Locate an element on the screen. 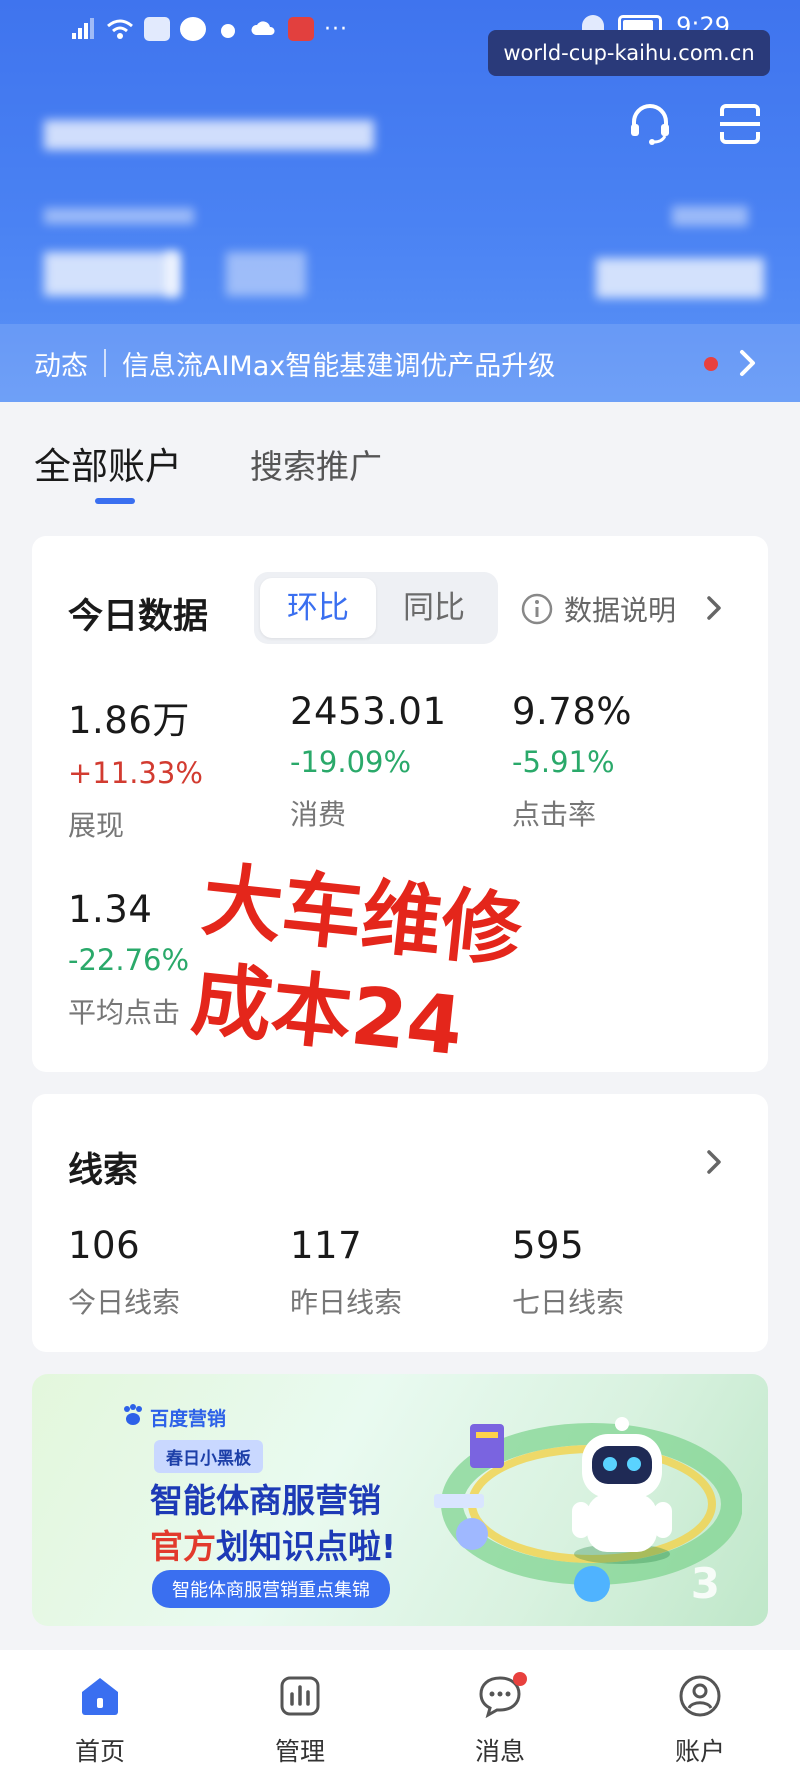  metric-value: 1.34 is located at coordinates (110, 909).